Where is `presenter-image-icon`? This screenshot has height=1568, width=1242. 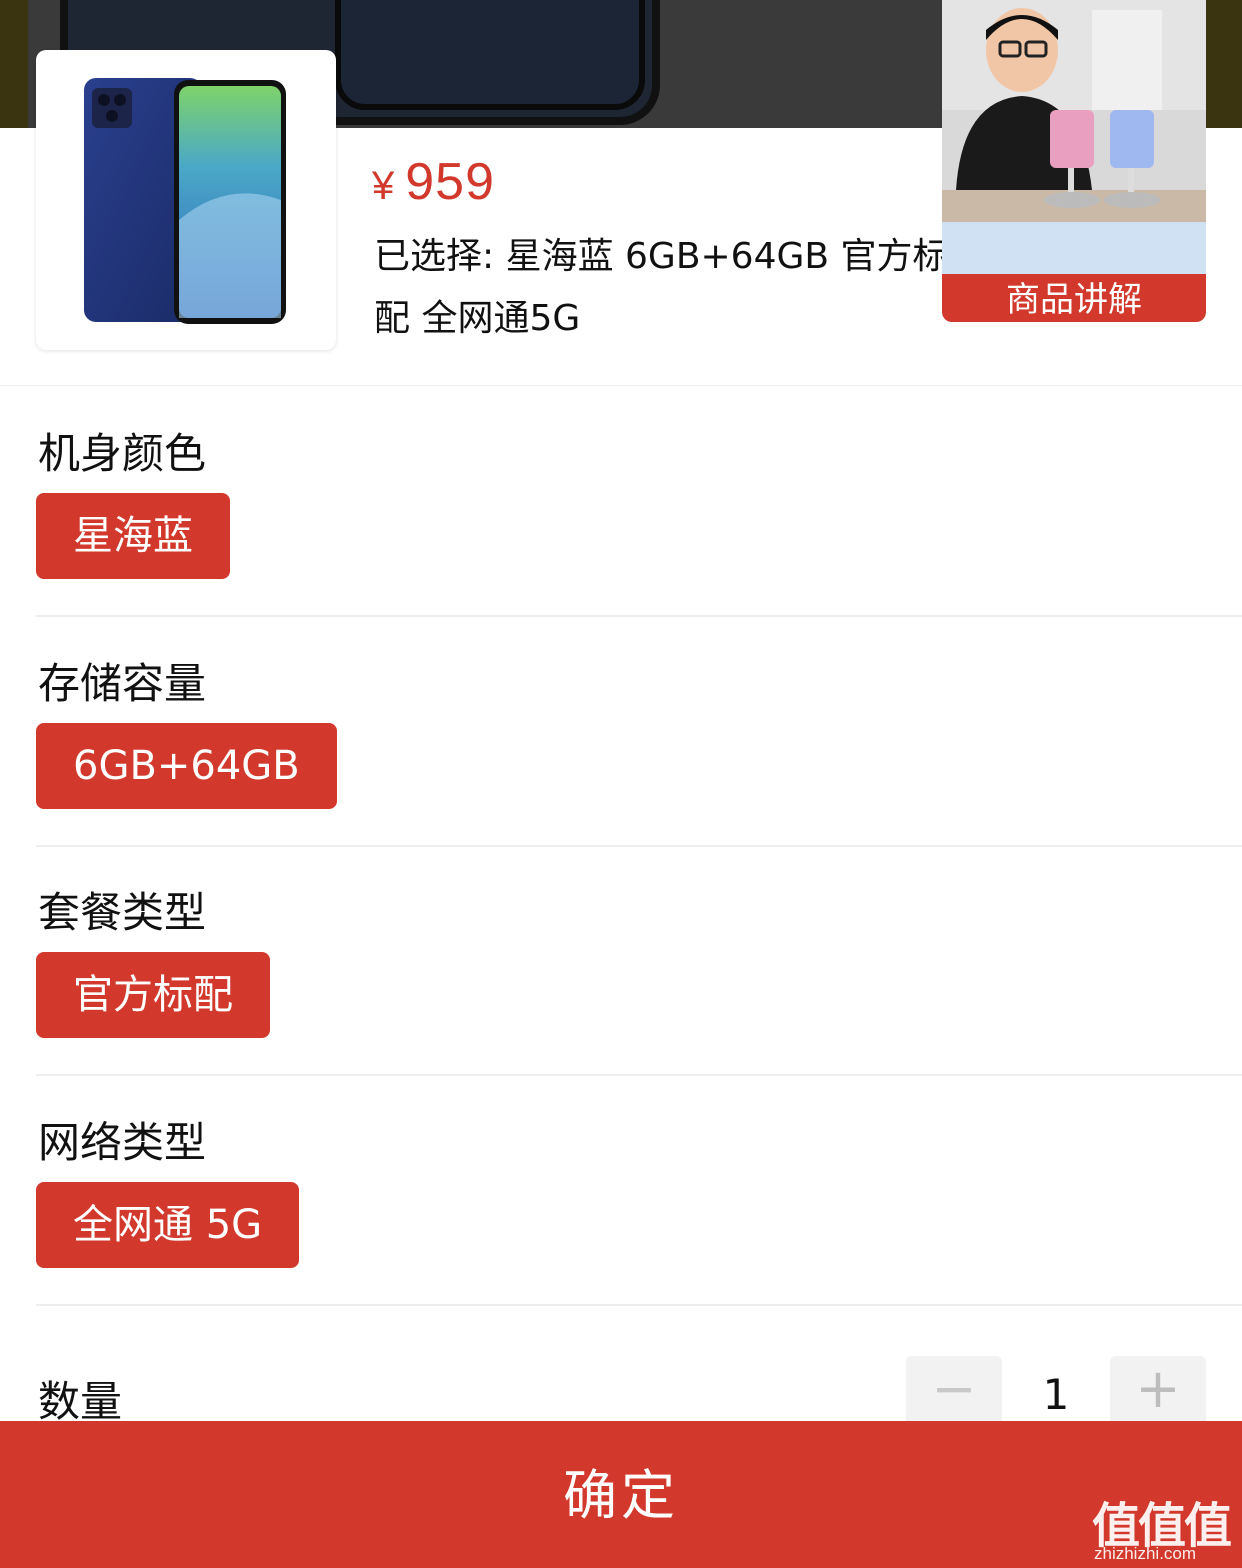 presenter-image-icon is located at coordinates (1074, 104).